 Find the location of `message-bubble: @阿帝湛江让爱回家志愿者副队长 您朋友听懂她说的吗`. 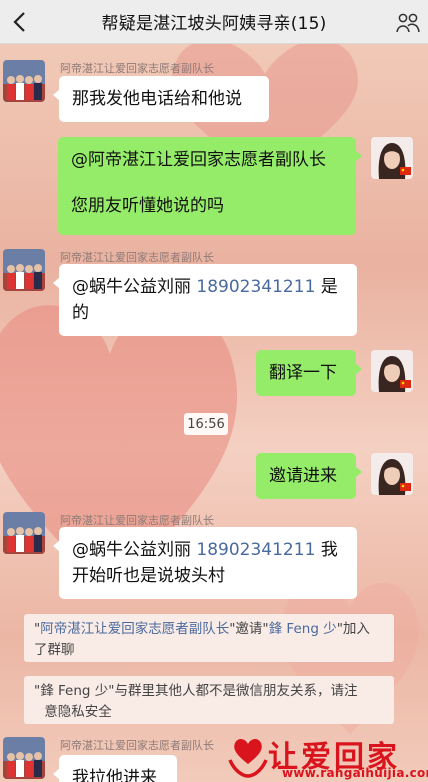

message-bubble: @阿帝湛江让爱回家志愿者副队长 您朋友听懂她说的吗 is located at coordinates (210, 186).